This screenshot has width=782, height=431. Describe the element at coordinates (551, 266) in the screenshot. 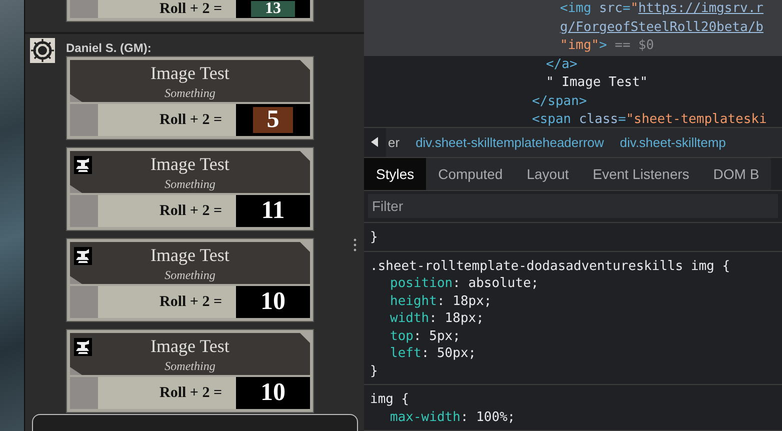

I see `css-selector: .sheet-rolltemplate-dodasadventureskills img {` at that location.